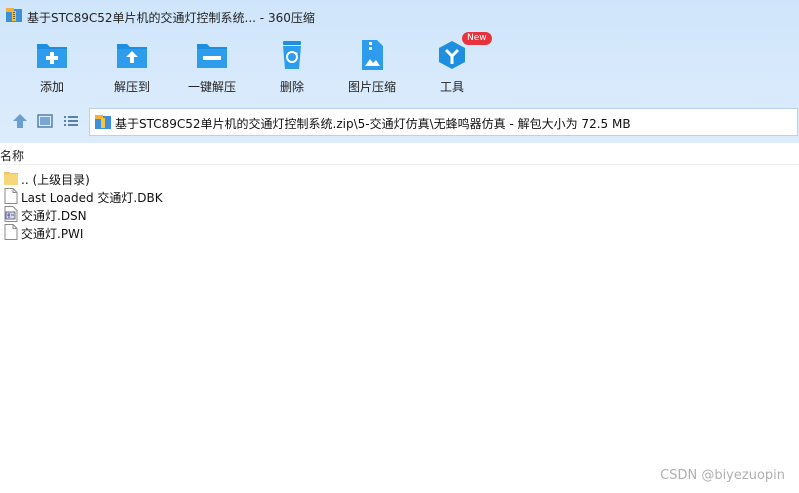 The width and height of the screenshot is (799, 493). Describe the element at coordinates (11, 214) in the screenshot. I see `dsn-file-icon` at that location.